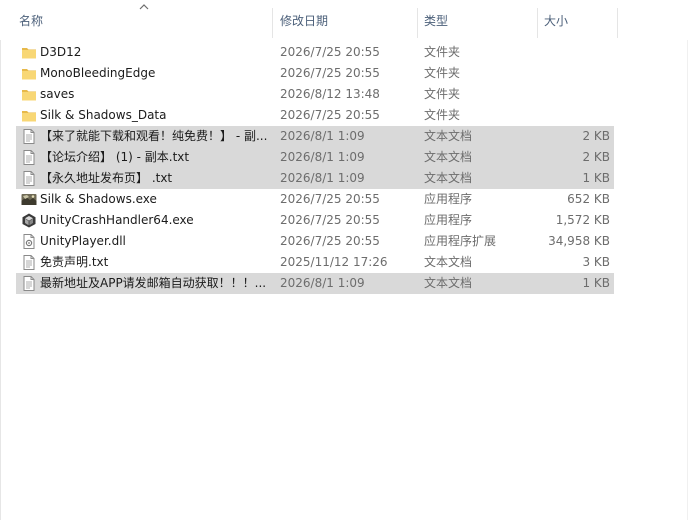 The width and height of the screenshot is (690, 520). I want to click on file-row: saves 2026/8/12 13:48 文件夹, so click(315, 94).